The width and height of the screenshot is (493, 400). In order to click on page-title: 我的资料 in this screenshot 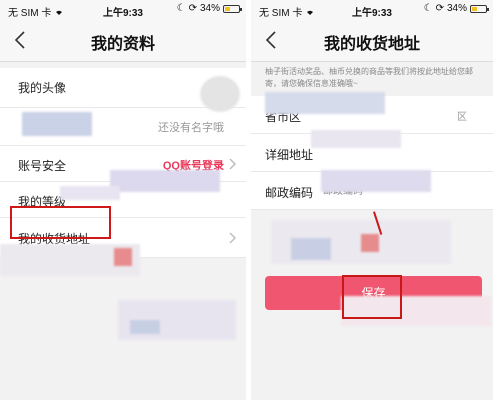, I will do `click(122, 44)`.